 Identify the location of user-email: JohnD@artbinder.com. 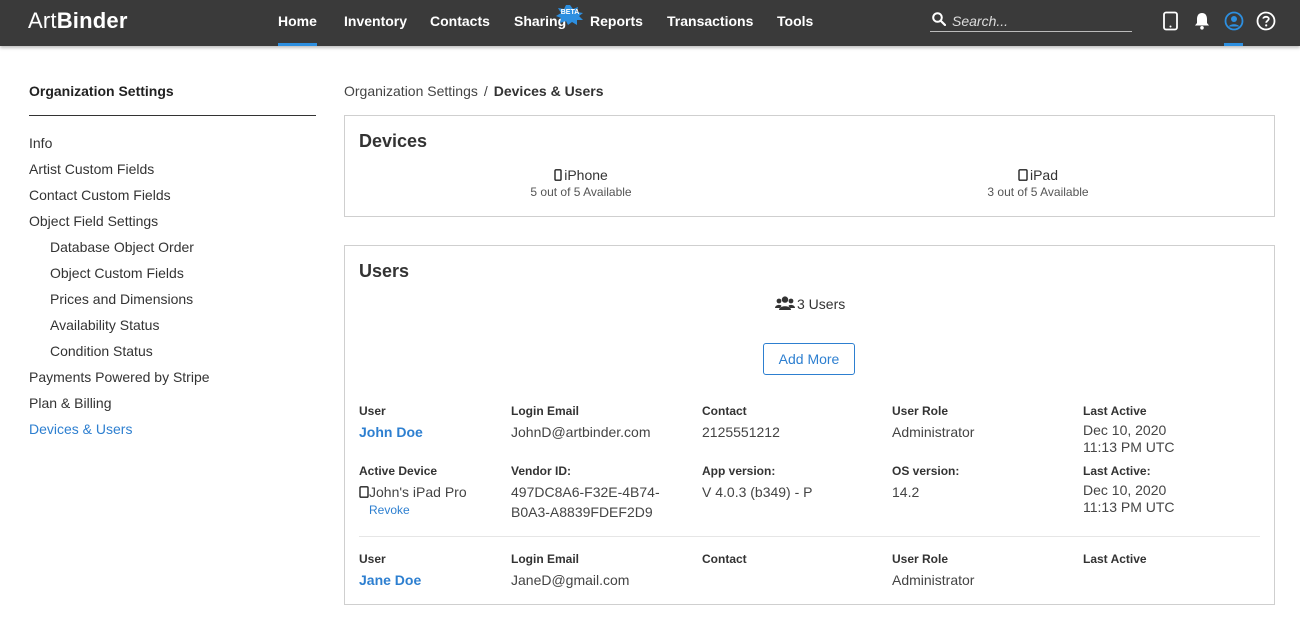
(581, 432).